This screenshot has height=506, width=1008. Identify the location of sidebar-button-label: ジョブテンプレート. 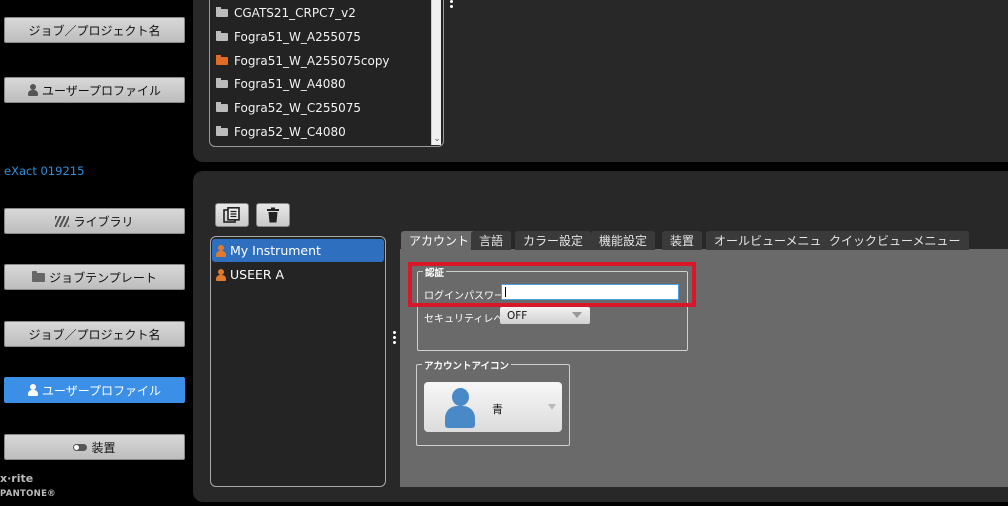
(103, 277).